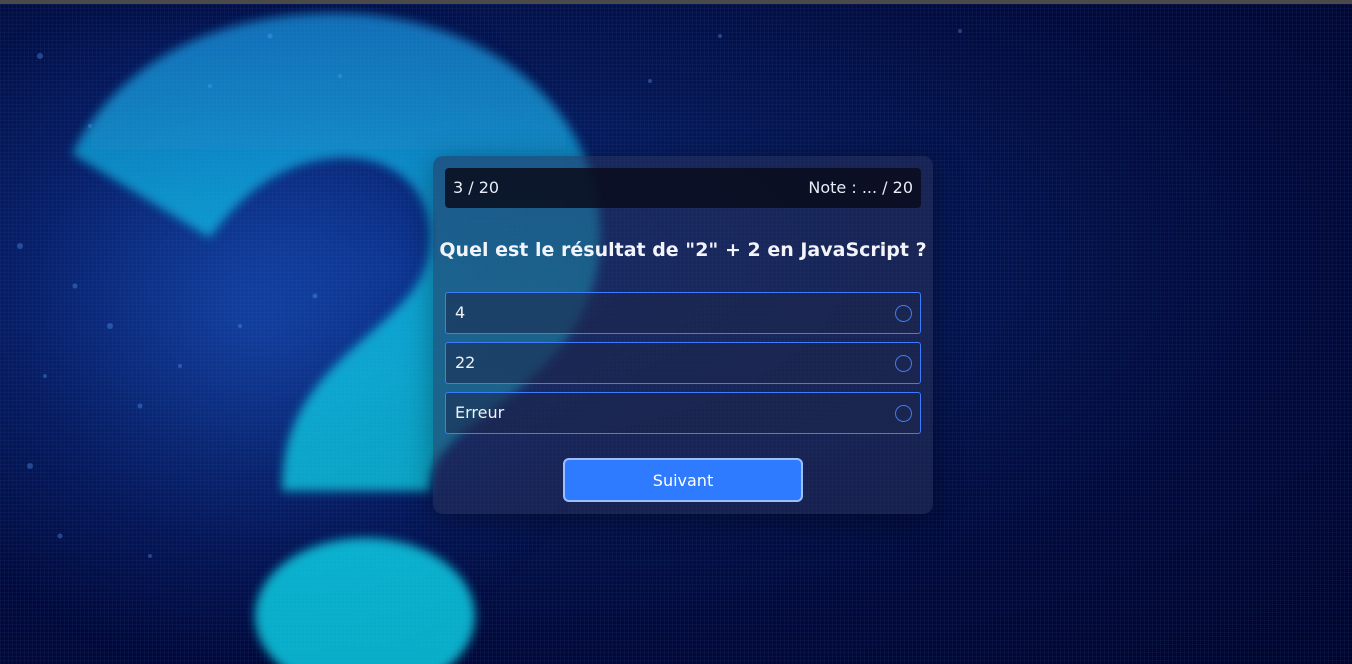 The height and width of the screenshot is (664, 1352). What do you see at coordinates (480, 412) in the screenshot?
I see `answer-option-label: Erreur` at bounding box center [480, 412].